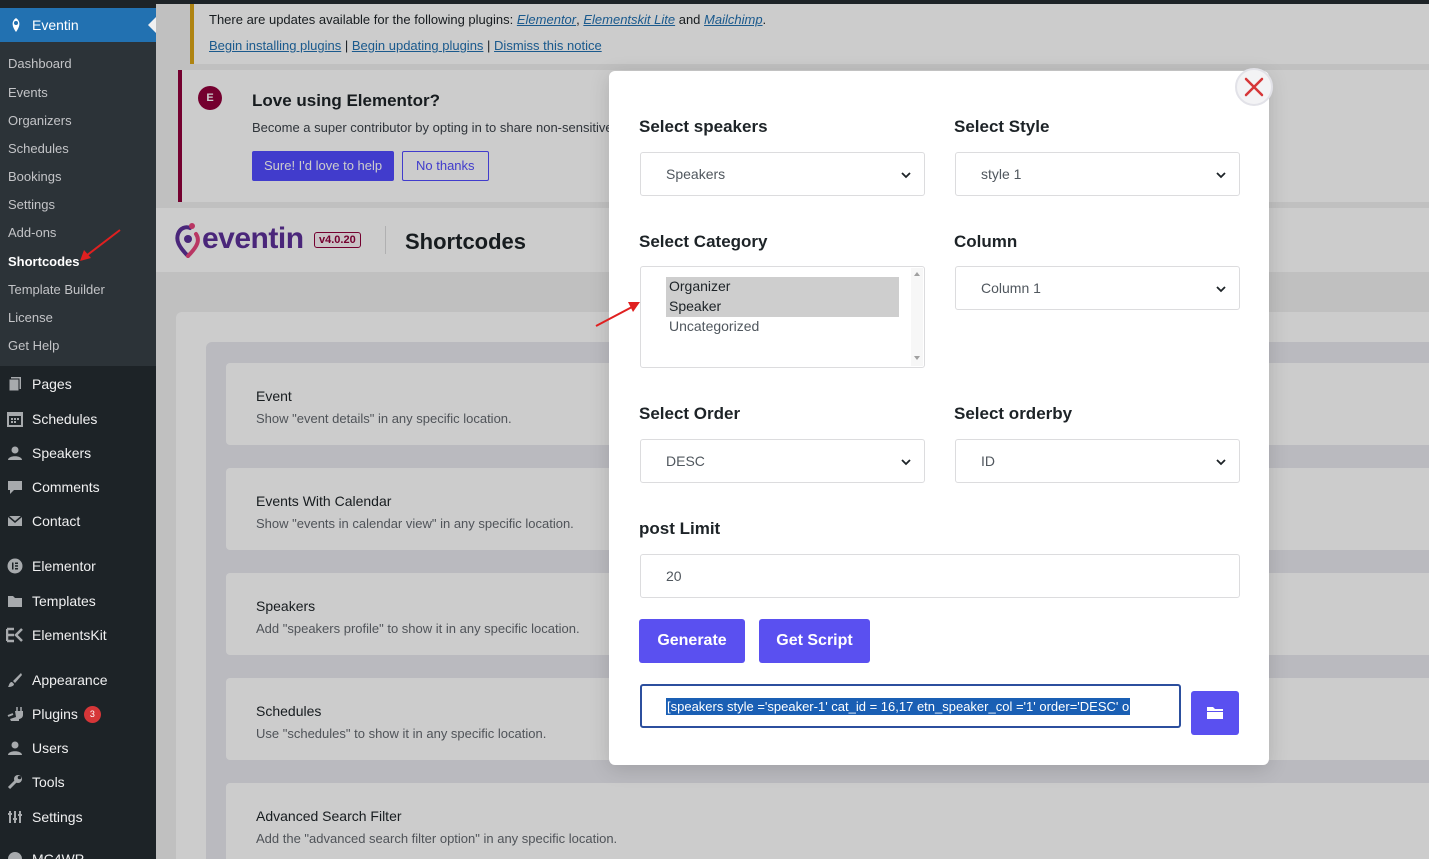 The image size is (1429, 859). I want to click on submenu-events: Events, so click(28, 92).